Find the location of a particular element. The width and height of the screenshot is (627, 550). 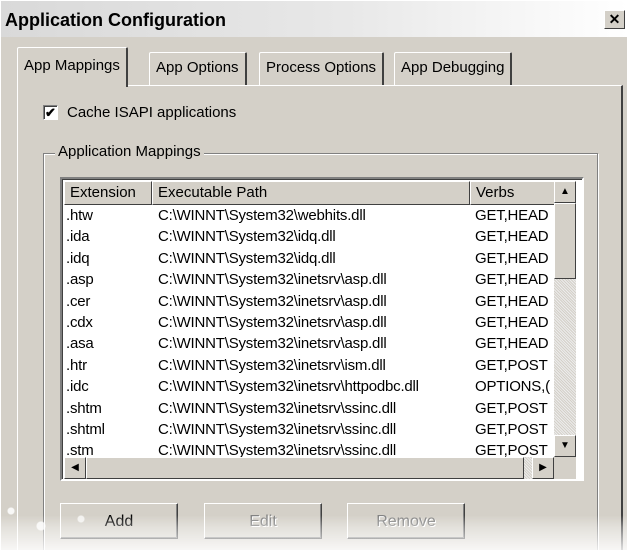

close-button: ✕ is located at coordinates (614, 19).